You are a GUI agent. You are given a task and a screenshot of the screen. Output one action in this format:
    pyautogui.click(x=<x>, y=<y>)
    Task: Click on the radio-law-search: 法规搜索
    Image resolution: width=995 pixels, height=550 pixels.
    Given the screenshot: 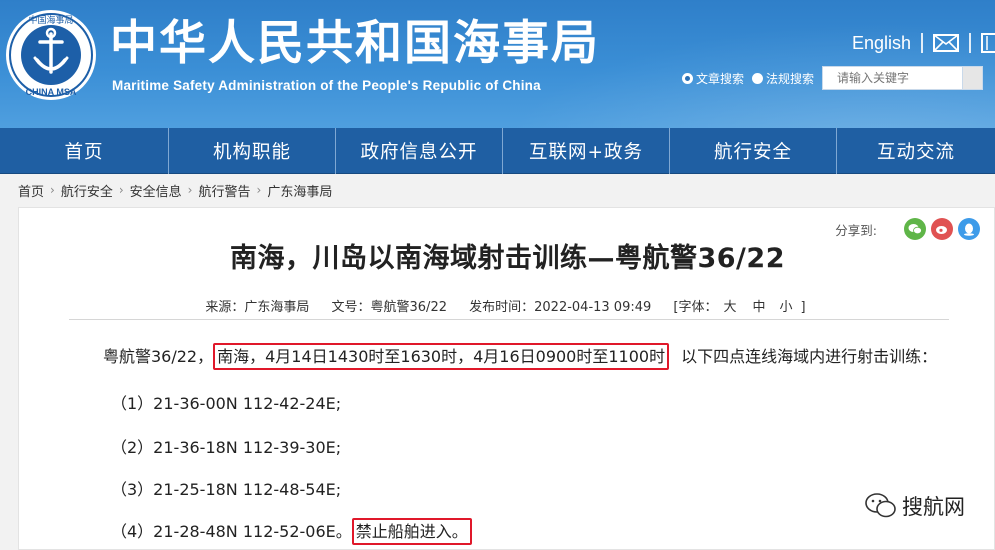 What is the action you would take?
    pyautogui.click(x=783, y=78)
    